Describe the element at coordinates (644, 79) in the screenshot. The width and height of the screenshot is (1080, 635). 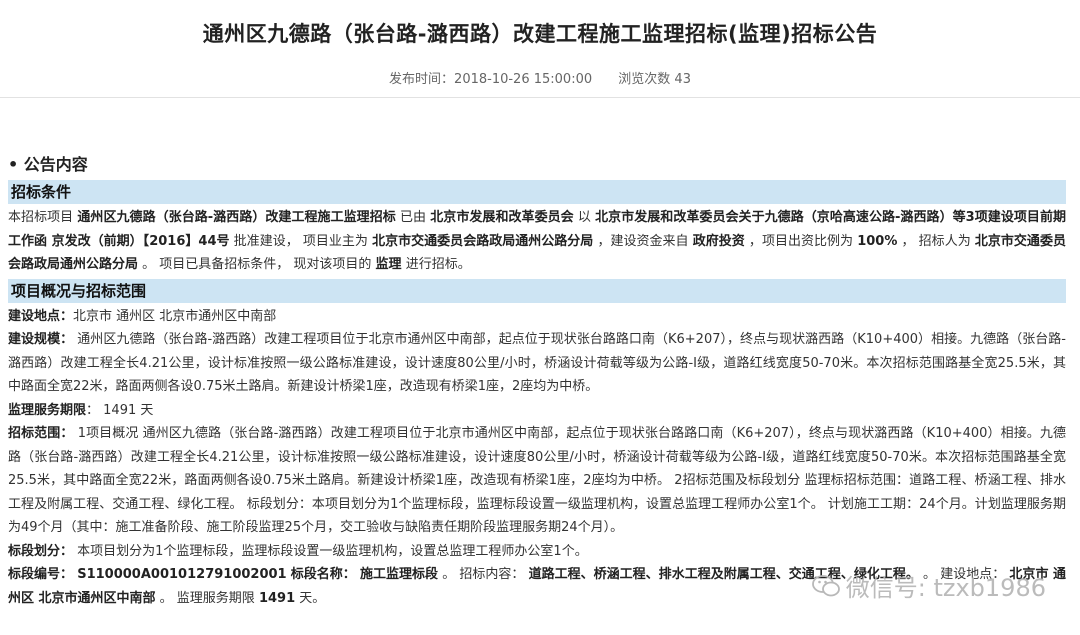
I see `views-label: 浏览次数` at that location.